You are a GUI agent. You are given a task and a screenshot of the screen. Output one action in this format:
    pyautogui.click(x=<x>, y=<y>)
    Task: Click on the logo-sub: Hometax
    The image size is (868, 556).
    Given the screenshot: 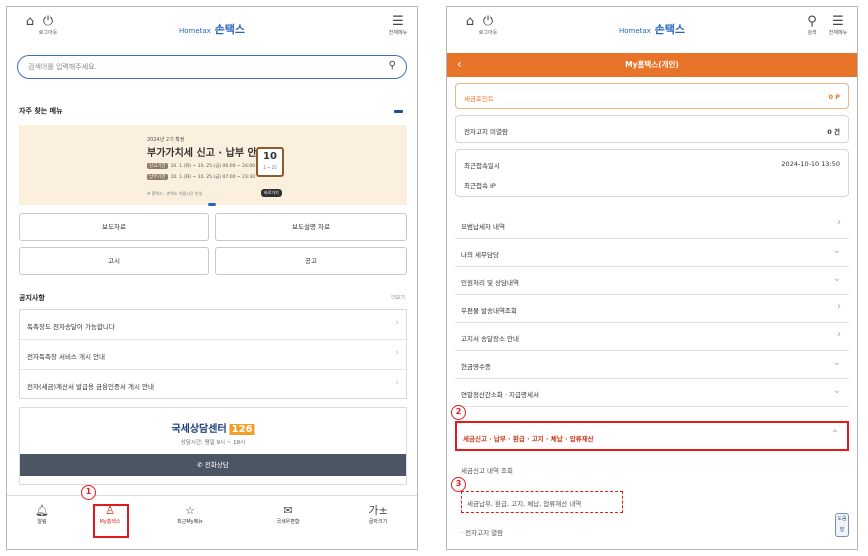 What is the action you would take?
    pyautogui.click(x=634, y=31)
    